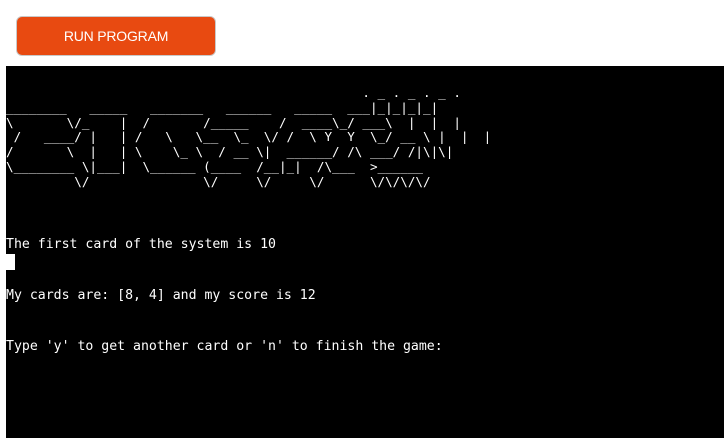  I want to click on system-card-line: The first card of the system is 10, so click(141, 244).